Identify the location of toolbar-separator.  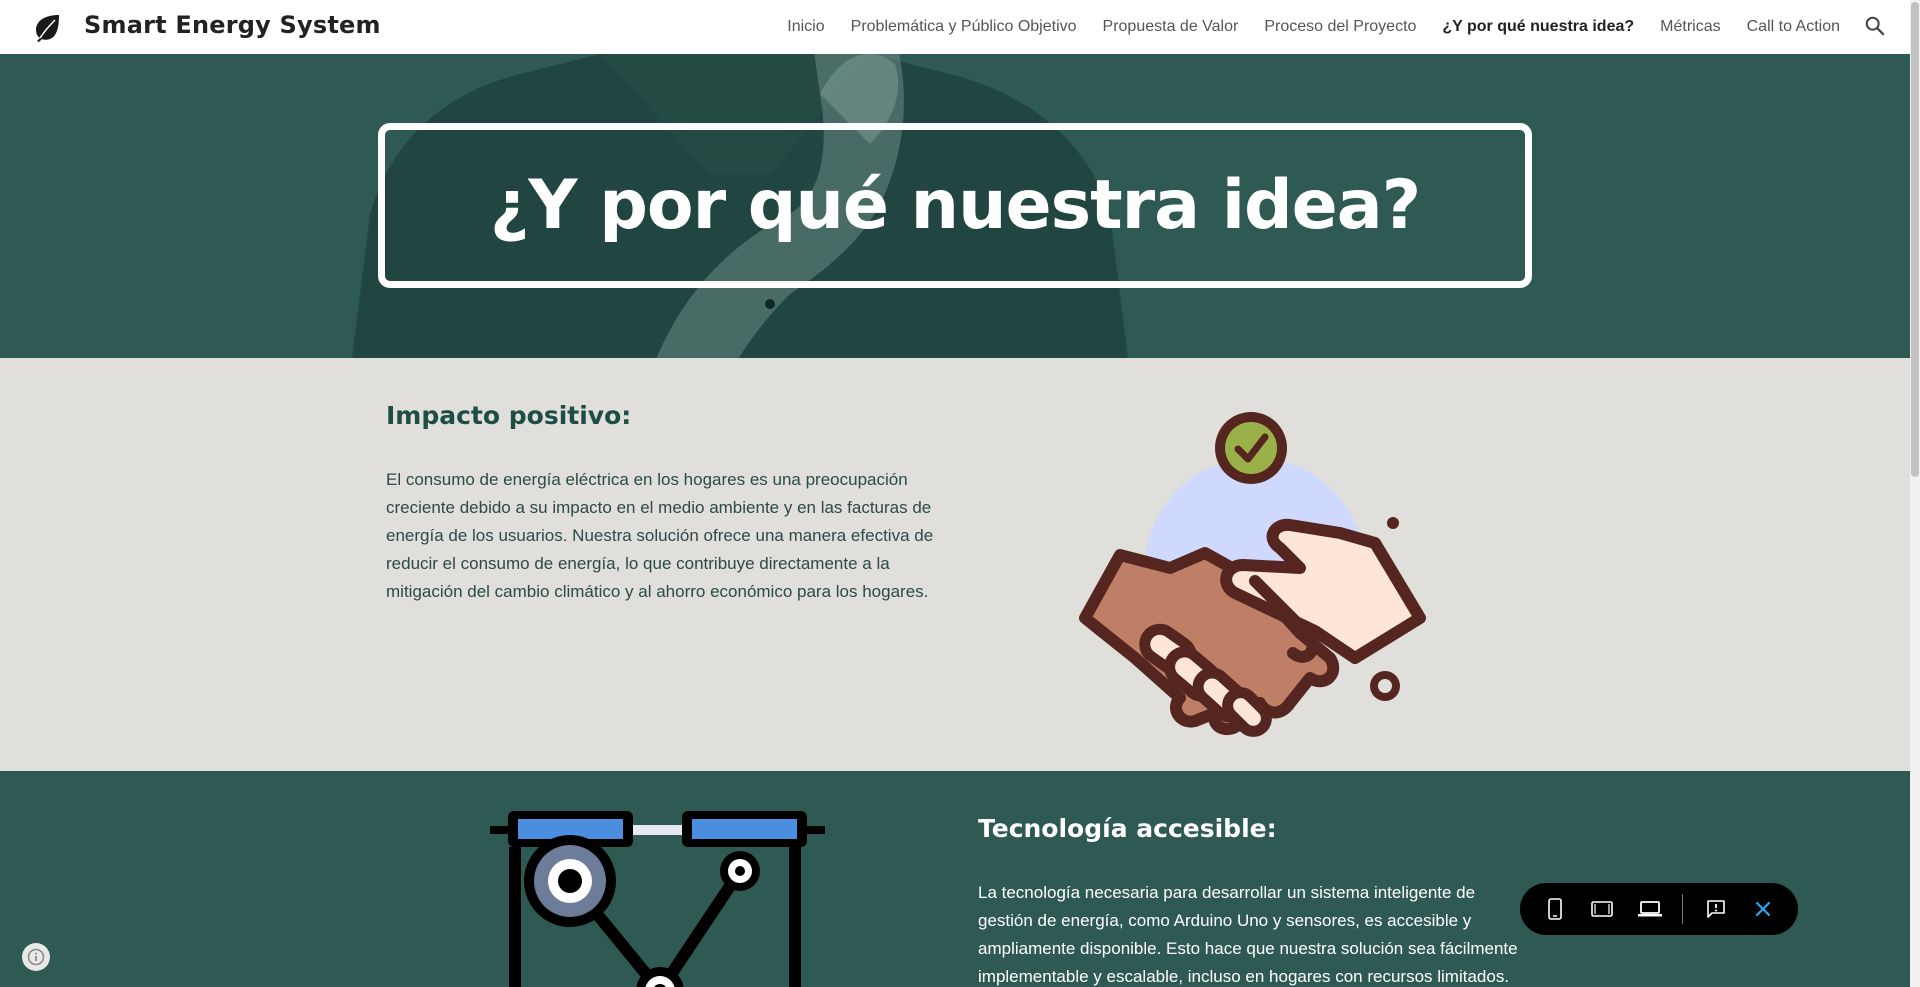
(1682, 909).